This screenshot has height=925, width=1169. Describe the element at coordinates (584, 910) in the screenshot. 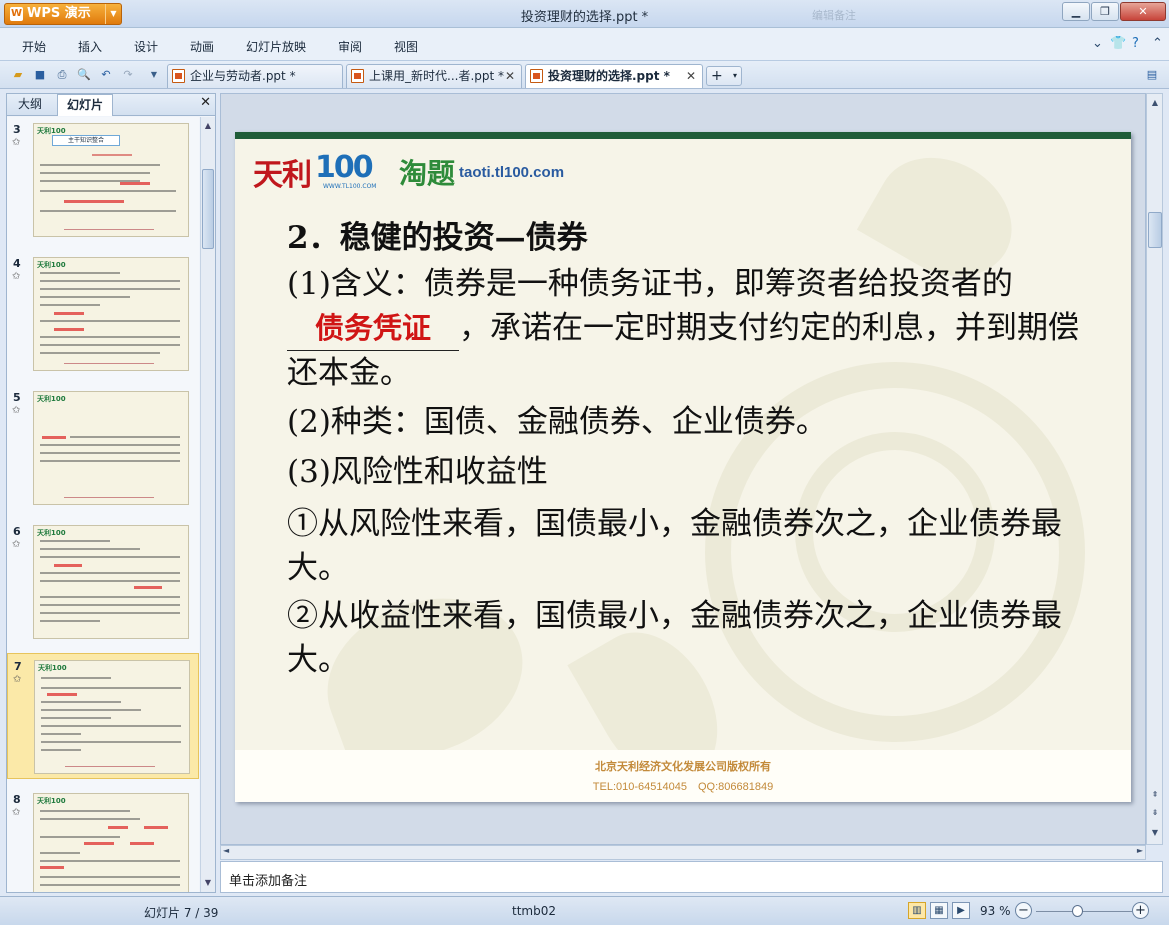

I see `status-bar: 幻灯片 7 / 39 ttmb02 ▥ ▦ ▶ 93 % − +` at that location.